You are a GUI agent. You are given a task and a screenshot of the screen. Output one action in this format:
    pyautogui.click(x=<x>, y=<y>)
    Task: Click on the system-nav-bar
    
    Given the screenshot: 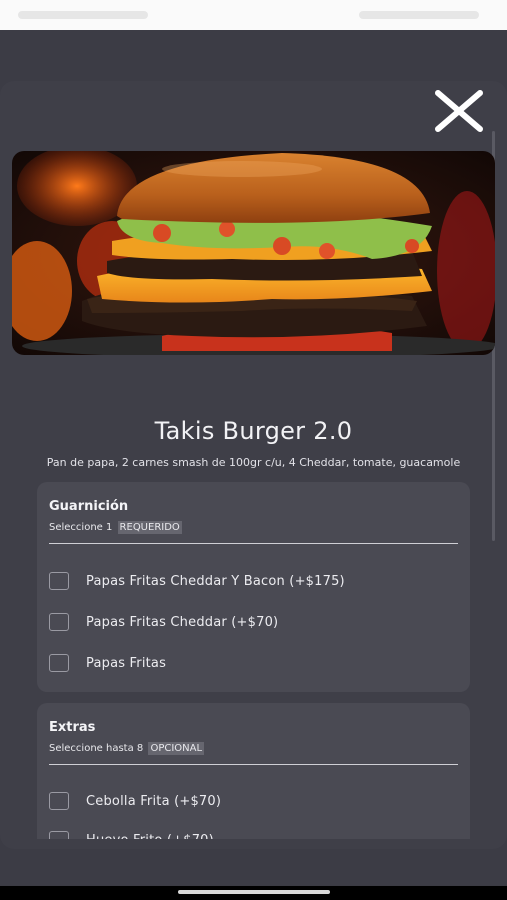 What is the action you would take?
    pyautogui.click(x=253, y=893)
    